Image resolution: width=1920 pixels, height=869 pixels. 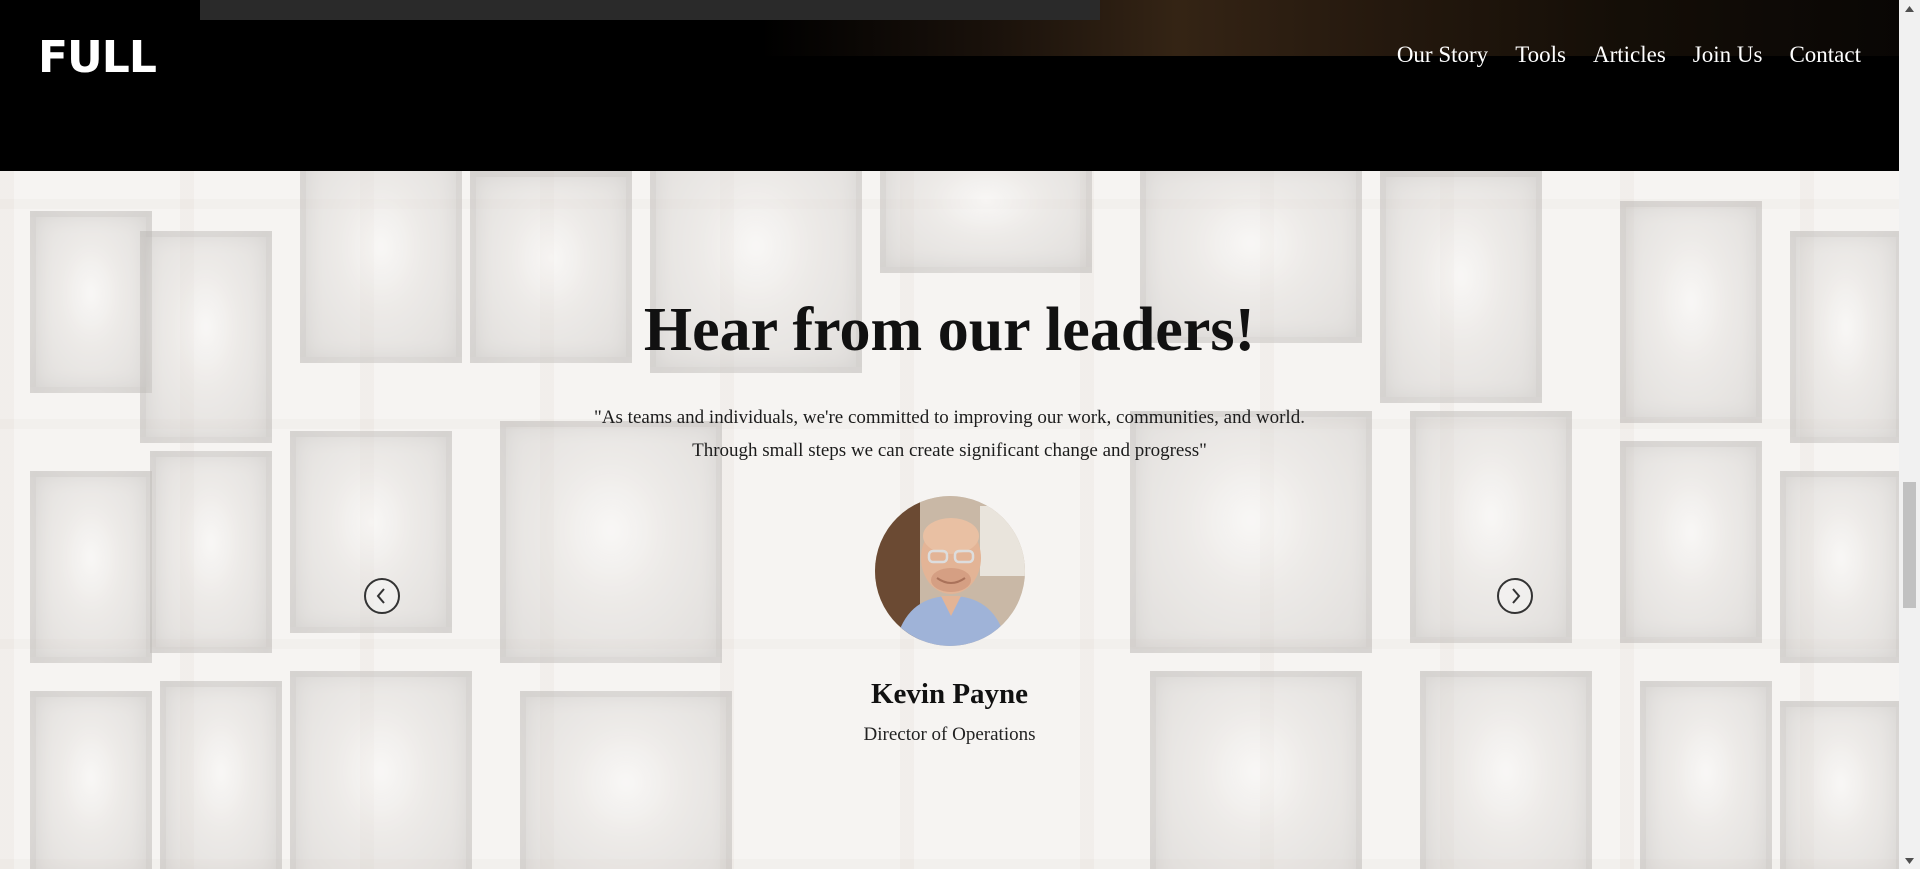 I want to click on triangle-down-icon, so click(x=1909, y=860).